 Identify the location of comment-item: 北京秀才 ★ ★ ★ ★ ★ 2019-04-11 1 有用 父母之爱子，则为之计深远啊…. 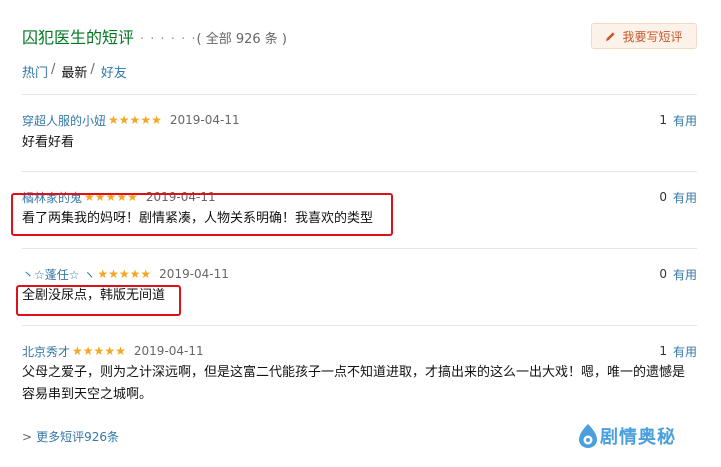
(359, 378).